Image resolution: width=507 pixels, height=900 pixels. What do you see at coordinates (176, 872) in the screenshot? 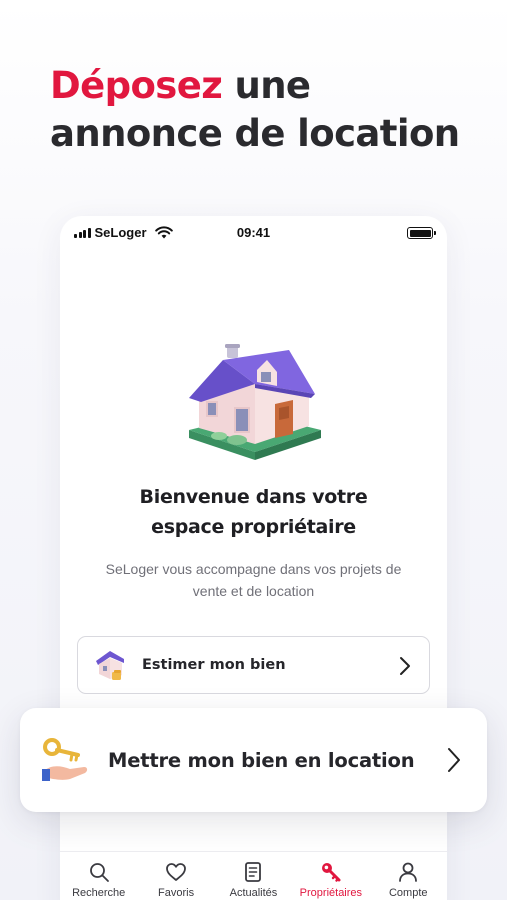
I see `heart-icon` at bounding box center [176, 872].